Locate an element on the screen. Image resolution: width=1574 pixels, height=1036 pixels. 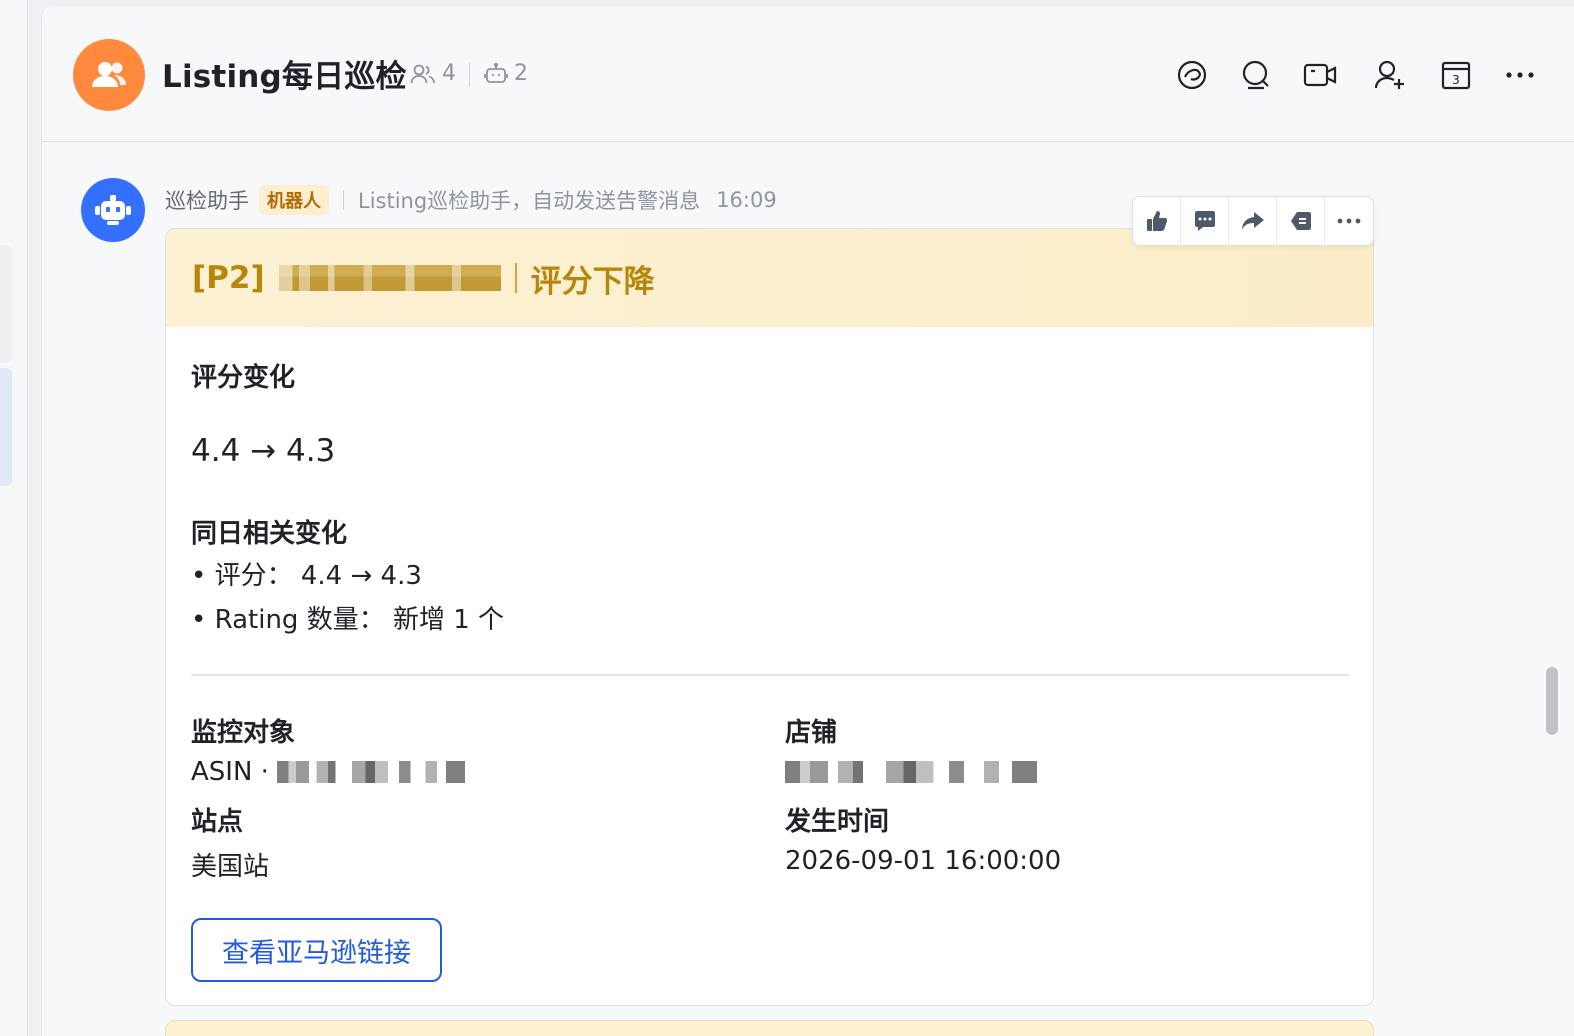
bot-icon is located at coordinates (496, 72).